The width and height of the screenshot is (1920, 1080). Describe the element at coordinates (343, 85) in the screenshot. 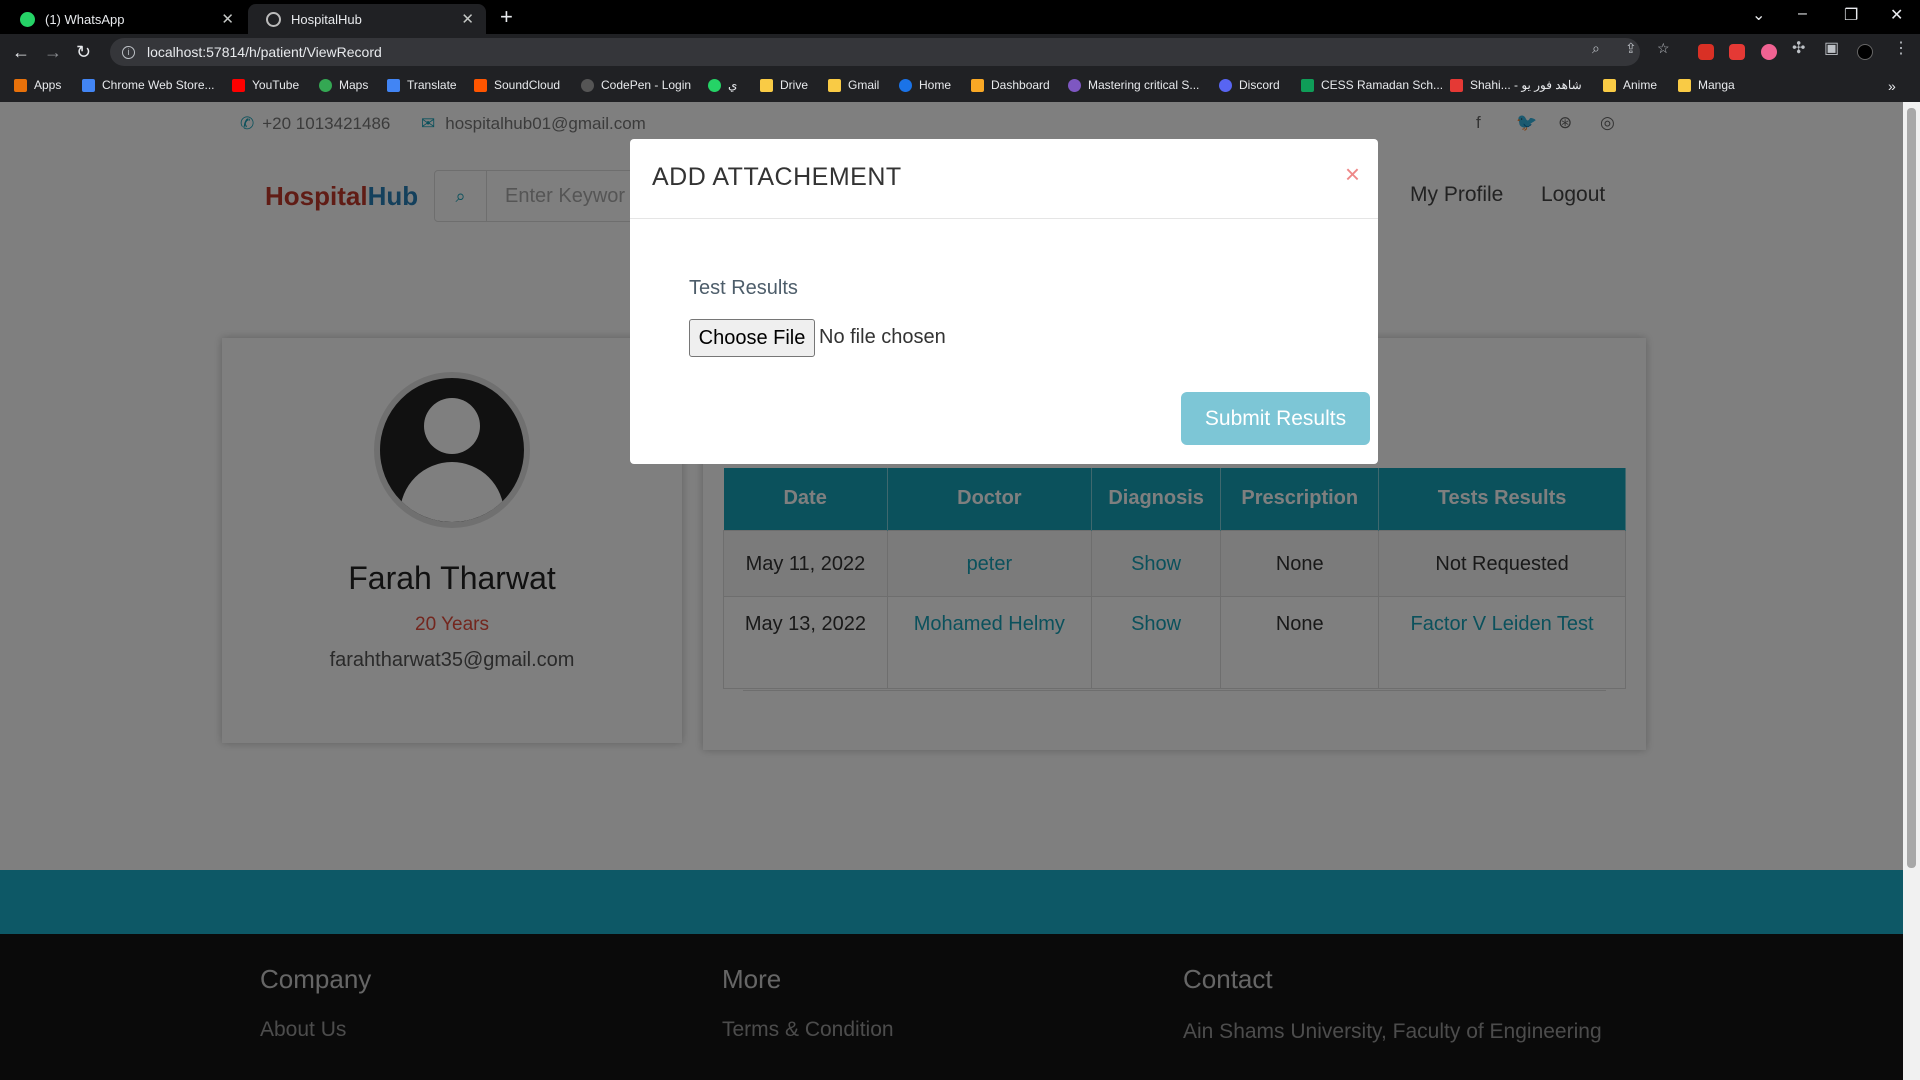

I see `bookmark-maps: Maps` at that location.